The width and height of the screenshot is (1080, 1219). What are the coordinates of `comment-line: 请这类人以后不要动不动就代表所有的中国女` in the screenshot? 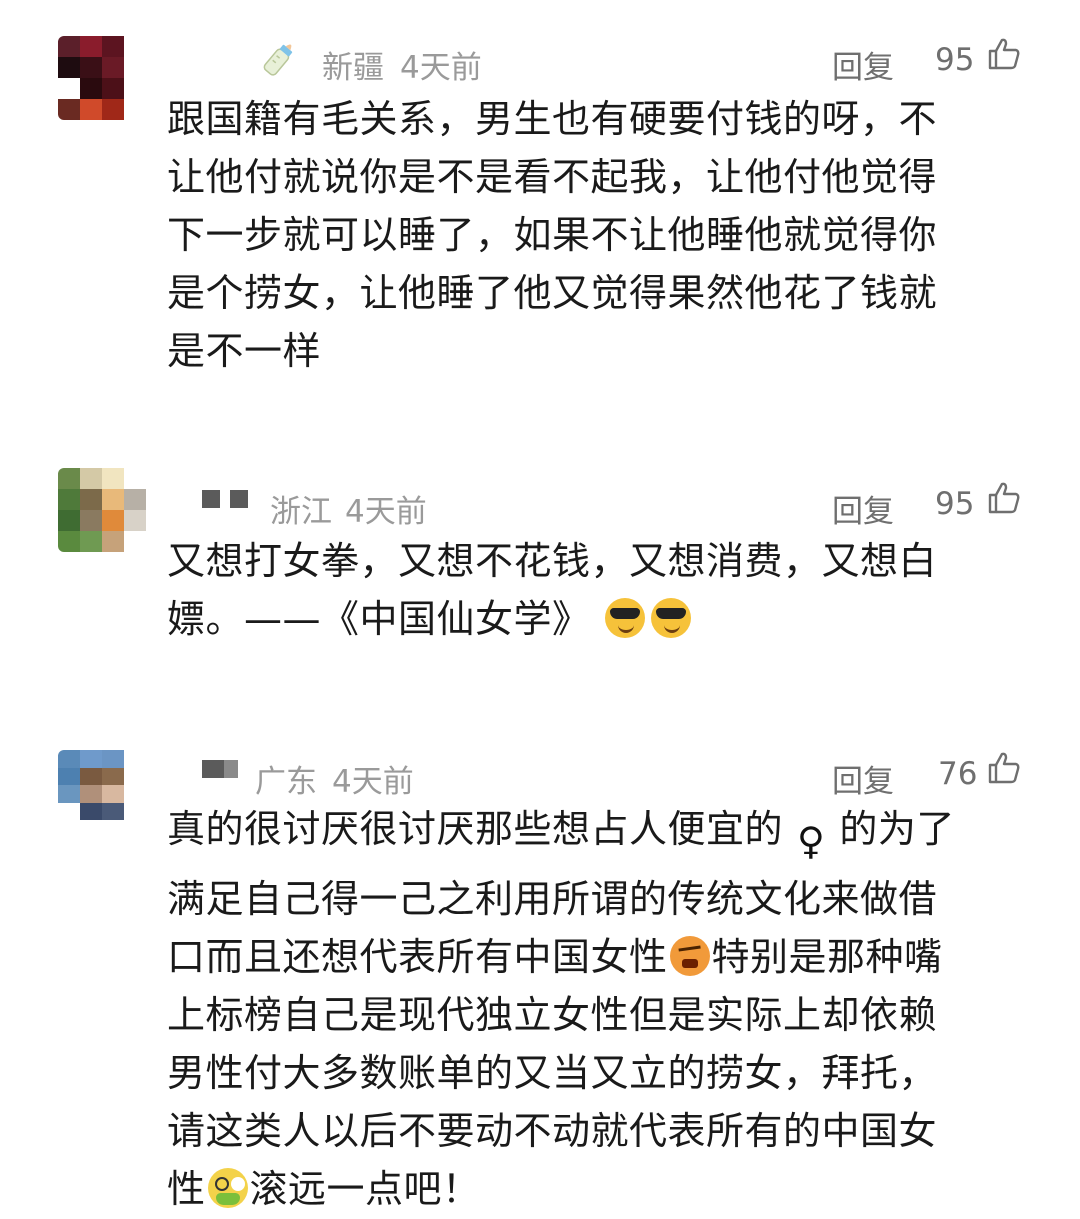 It's located at (552, 1131).